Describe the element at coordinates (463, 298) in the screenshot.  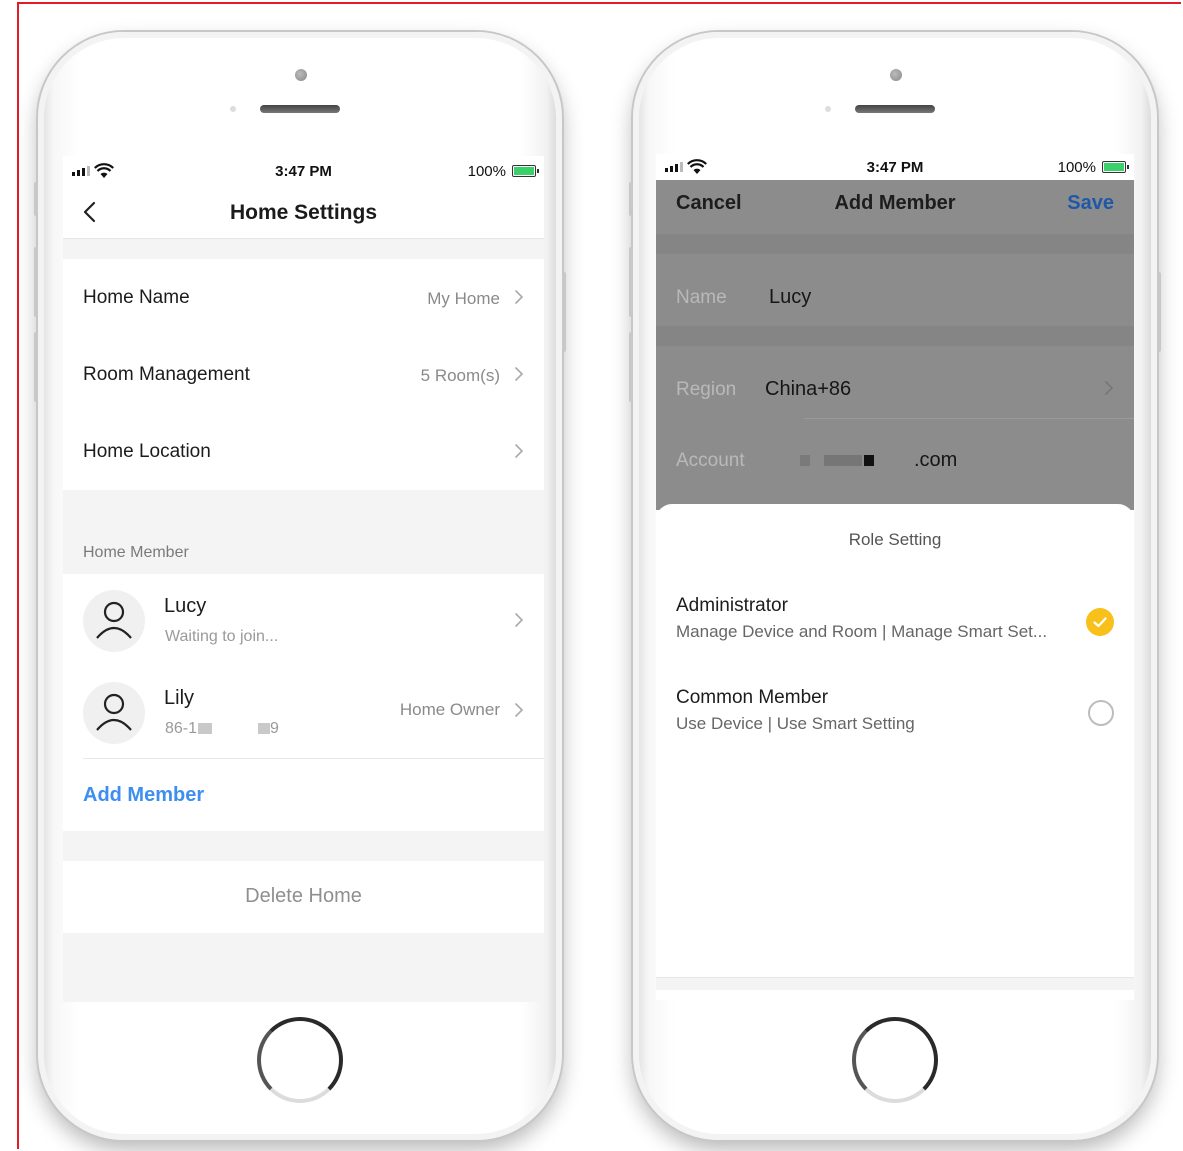
I see `home-name-value: My Home` at that location.